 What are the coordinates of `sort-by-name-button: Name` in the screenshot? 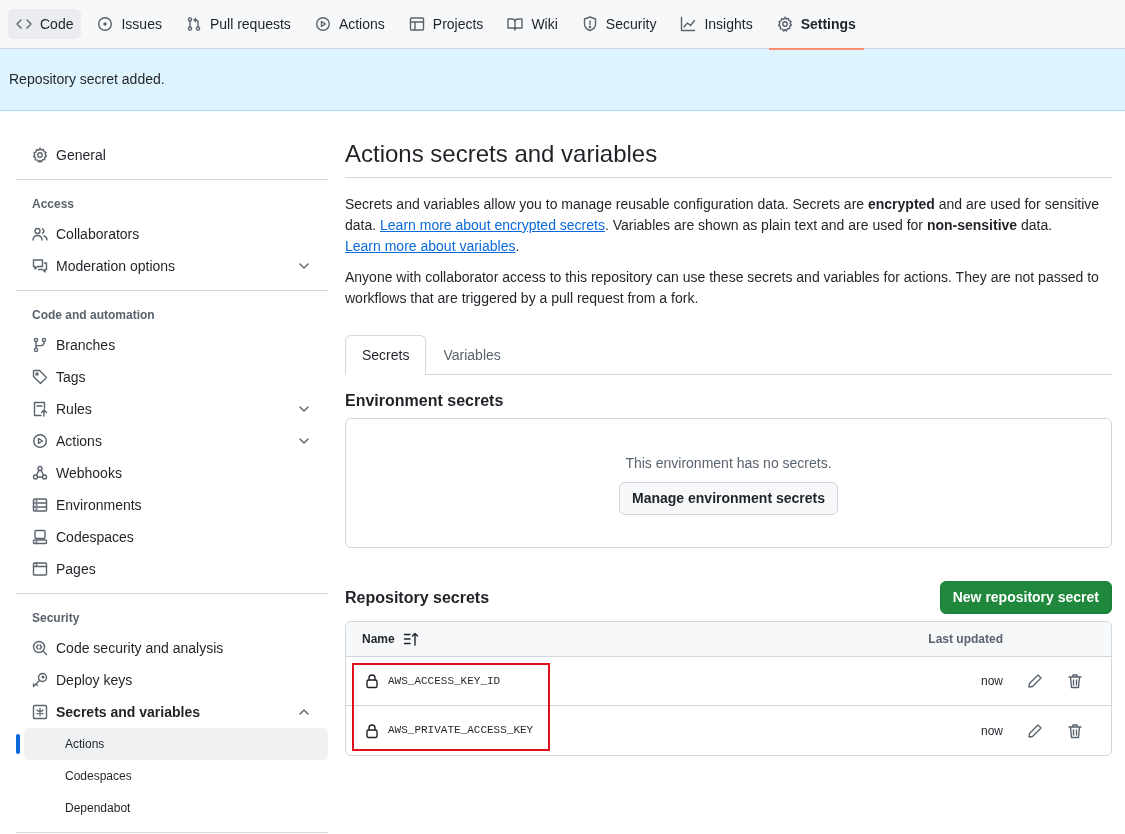 It's located at (390, 639).